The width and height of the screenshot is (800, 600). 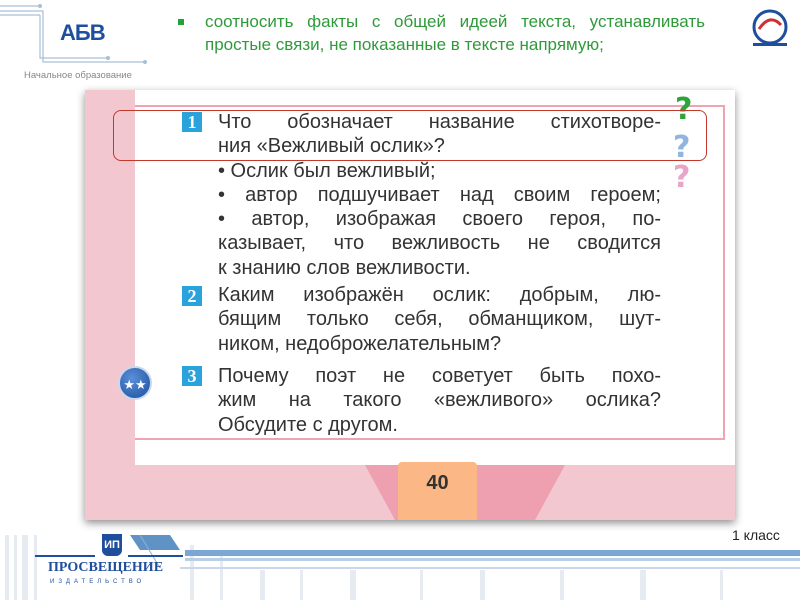 What do you see at coordinates (83, 32) in the screenshot?
I see `abv-logo: АБВ` at bounding box center [83, 32].